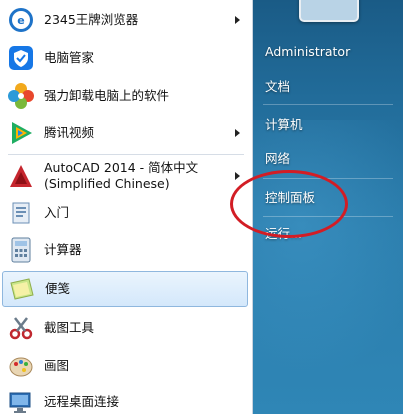  What do you see at coordinates (125, 213) in the screenshot?
I see `program-getting-started: 入门` at bounding box center [125, 213].